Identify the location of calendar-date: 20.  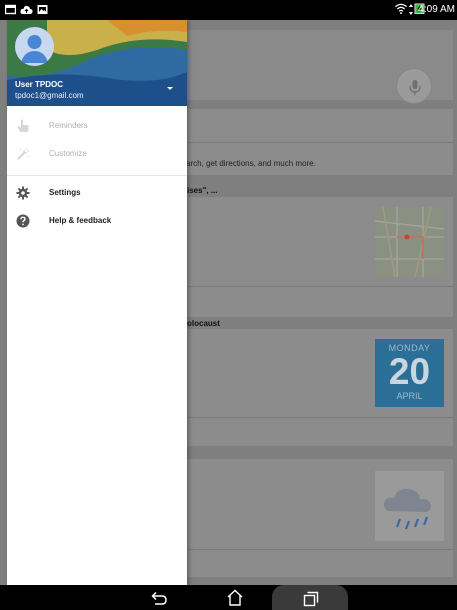
(409, 371).